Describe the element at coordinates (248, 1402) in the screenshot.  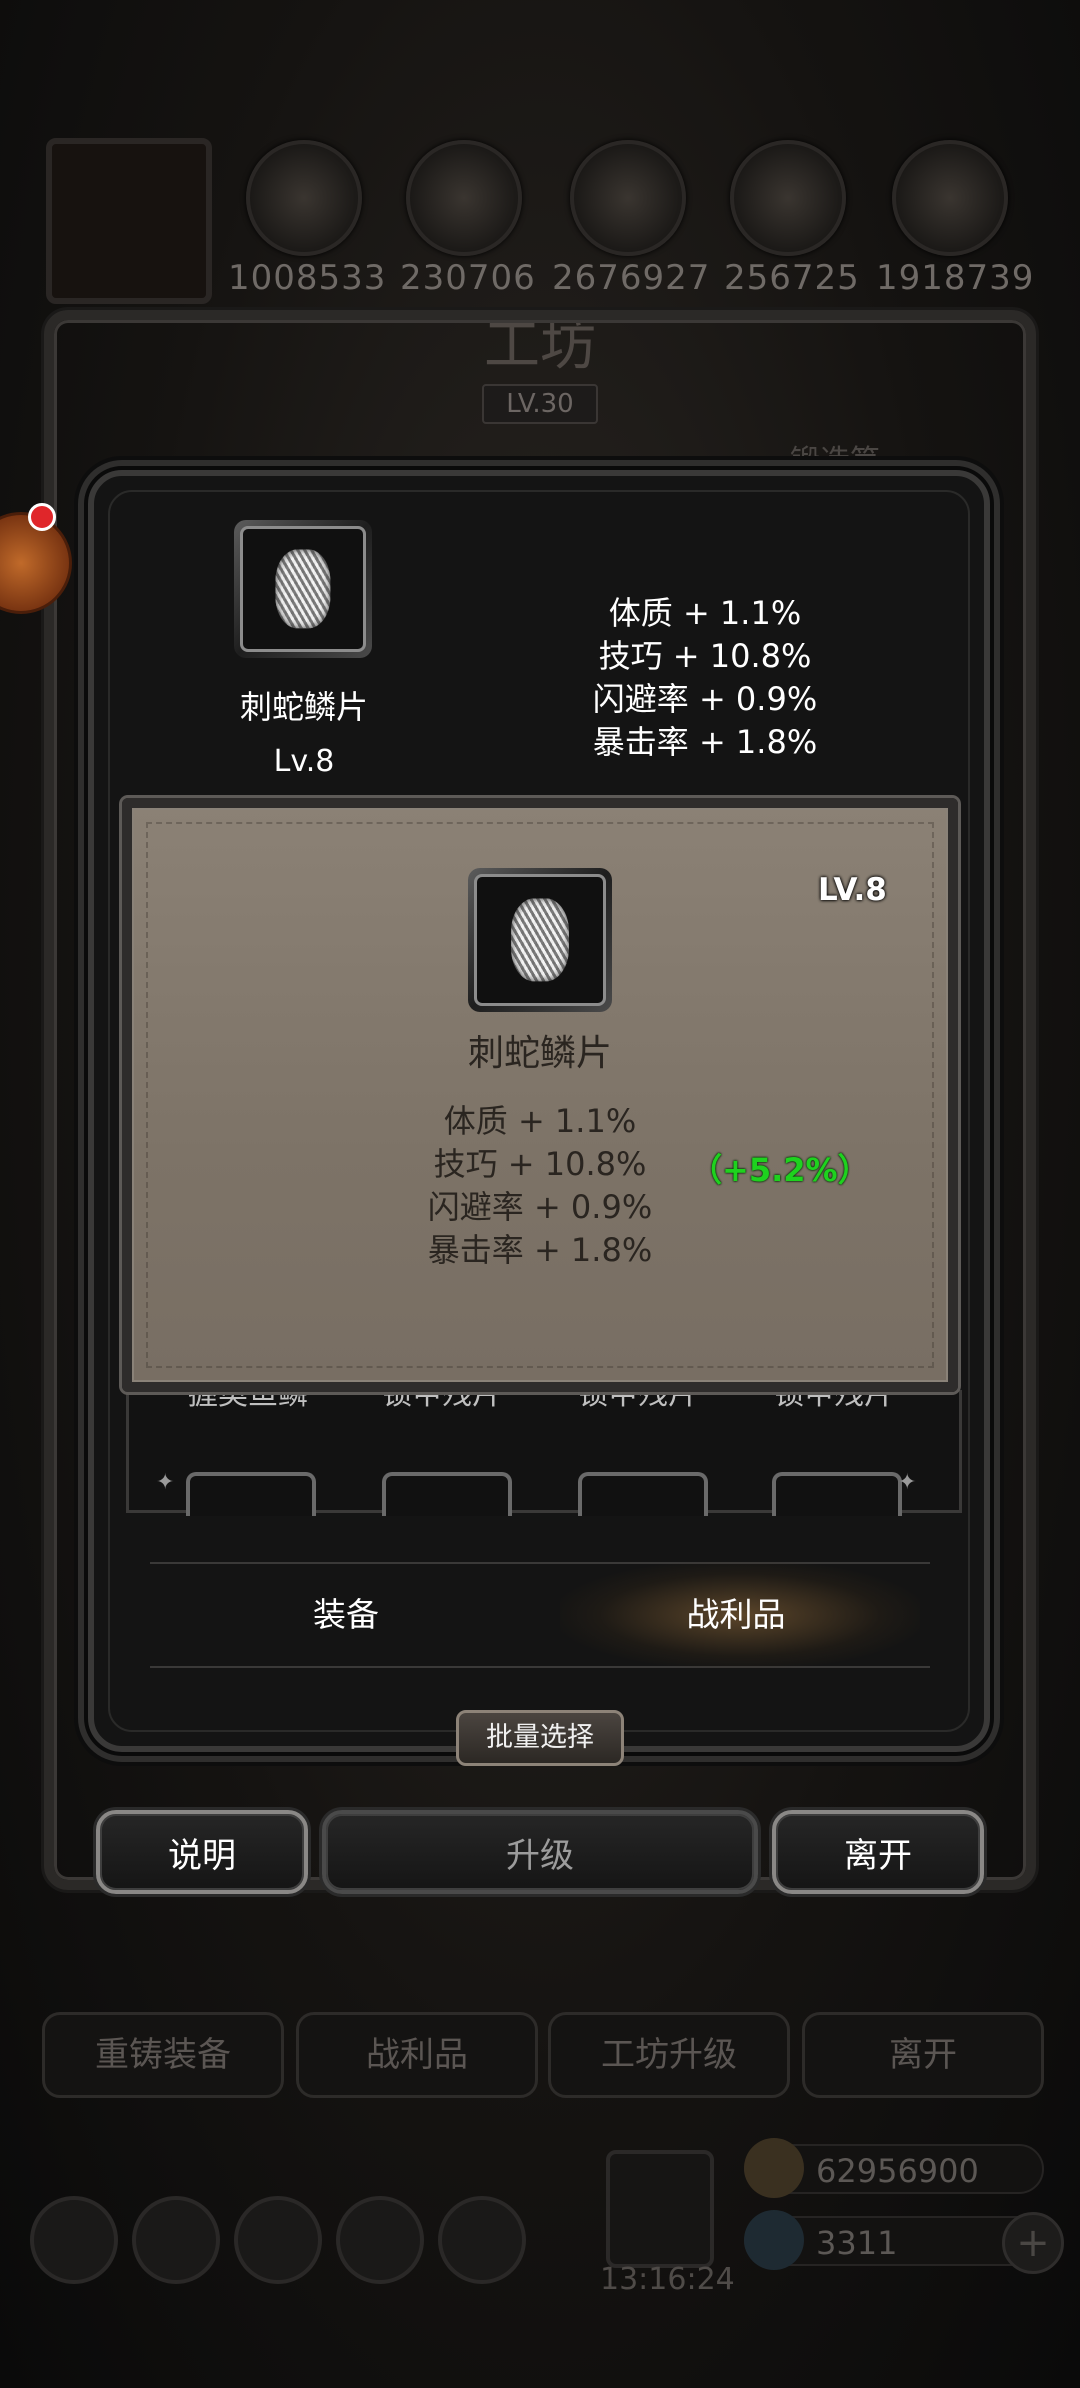
I see `list-item-label: 握奥鱼鳞` at that location.